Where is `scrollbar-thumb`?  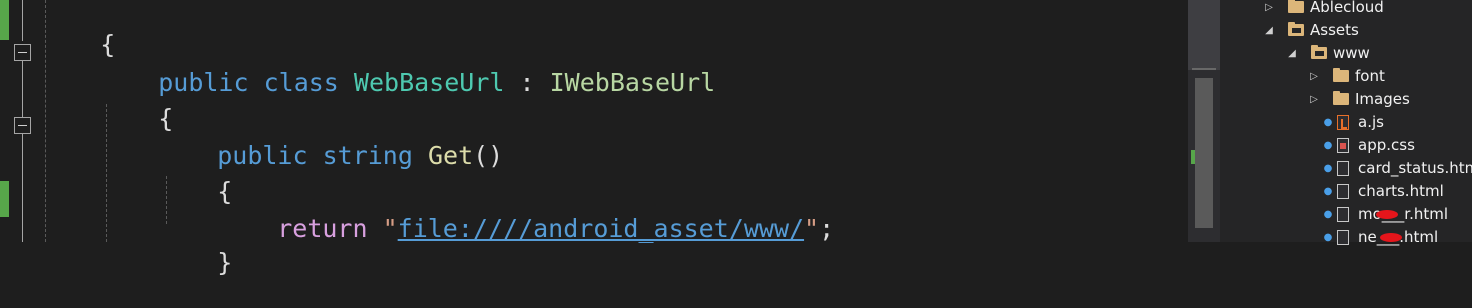
scrollbar-thumb is located at coordinates (1204, 153).